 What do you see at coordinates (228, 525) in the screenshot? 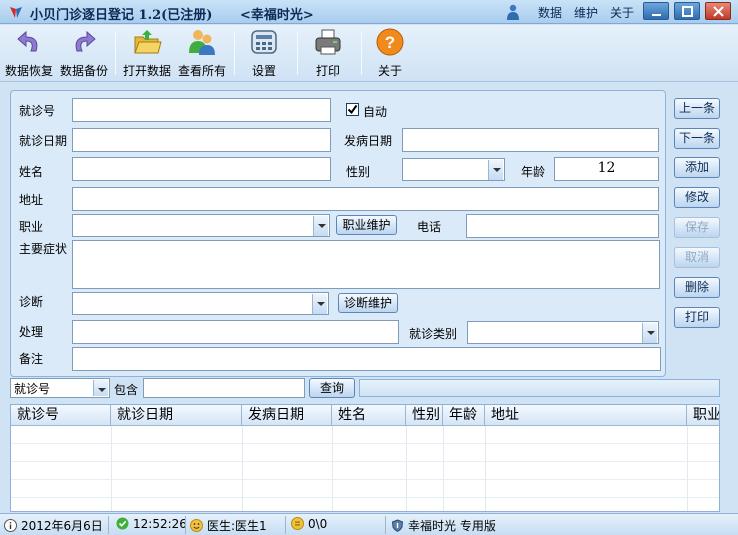
I see `status-doctor: 医生:医生1` at bounding box center [228, 525].